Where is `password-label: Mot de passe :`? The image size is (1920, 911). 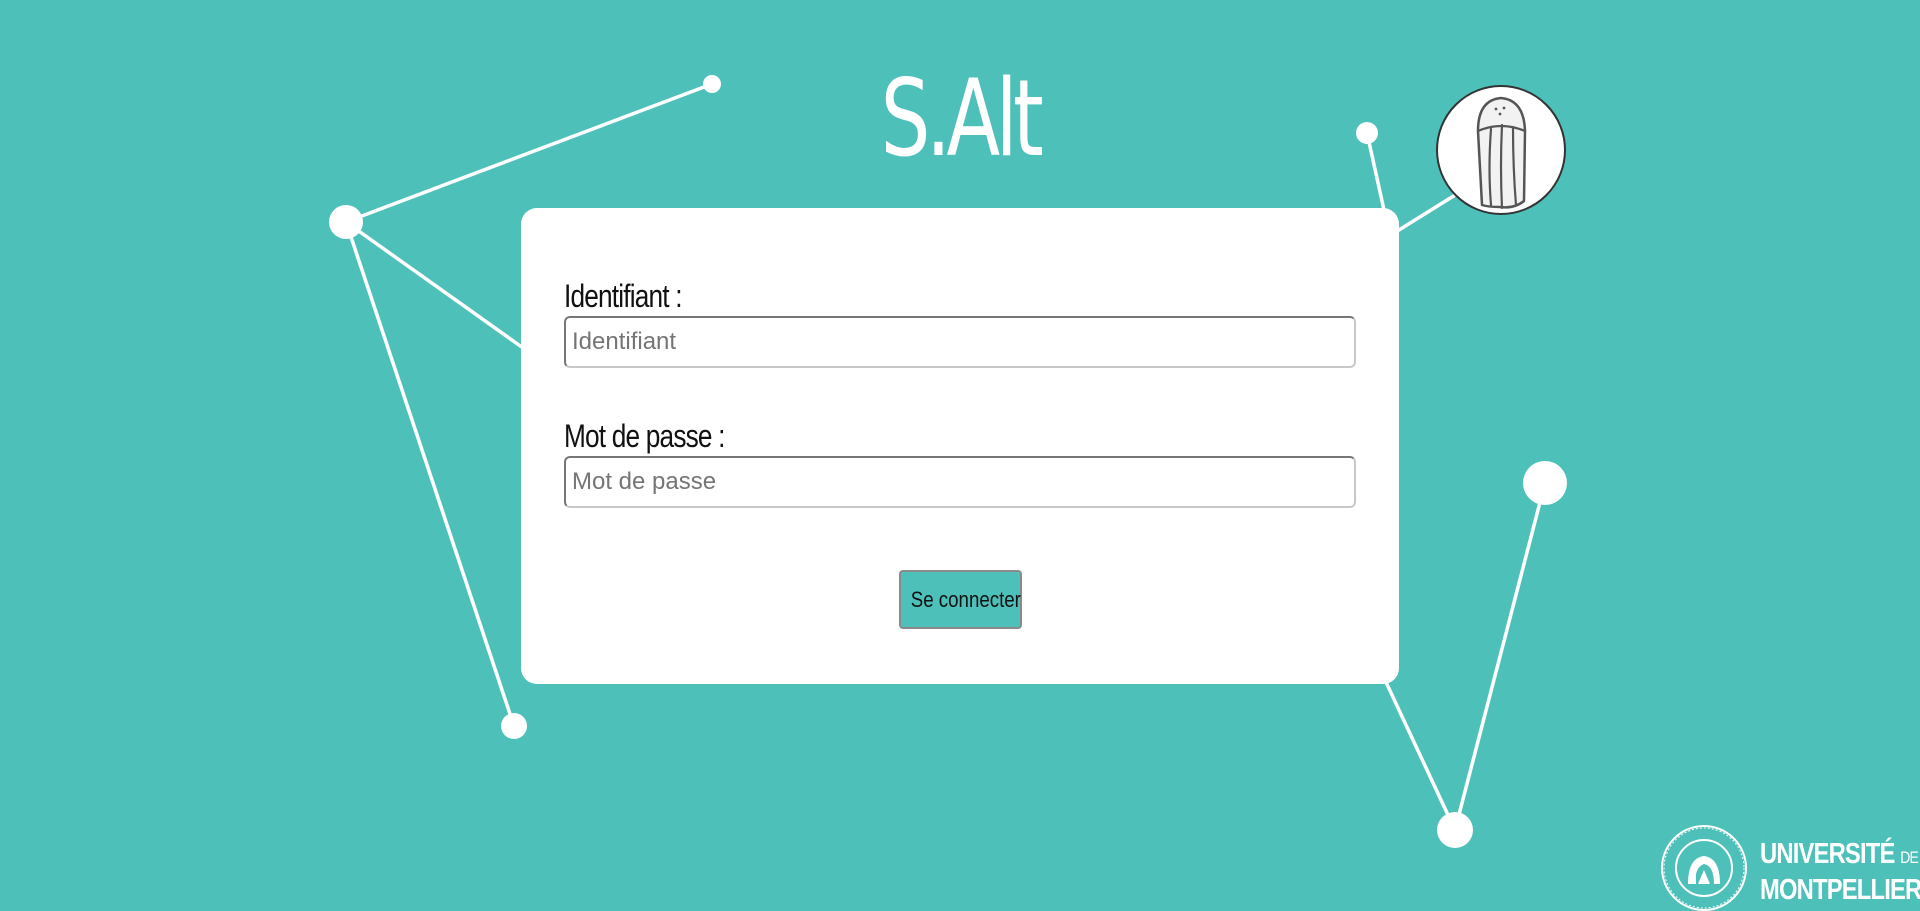 password-label: Mot de passe : is located at coordinates (644, 436).